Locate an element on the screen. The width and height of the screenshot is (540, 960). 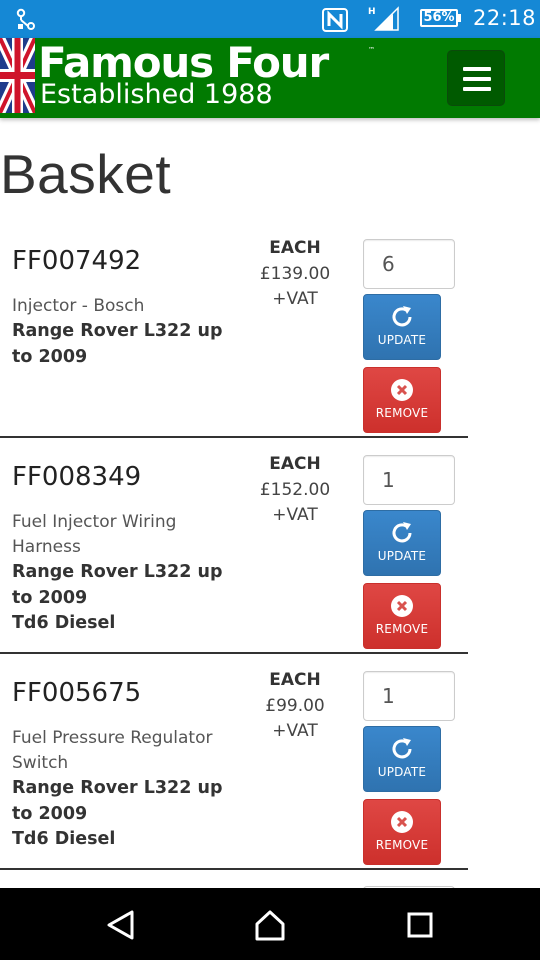
status-bar: H 56% 22:18 is located at coordinates (270, 19).